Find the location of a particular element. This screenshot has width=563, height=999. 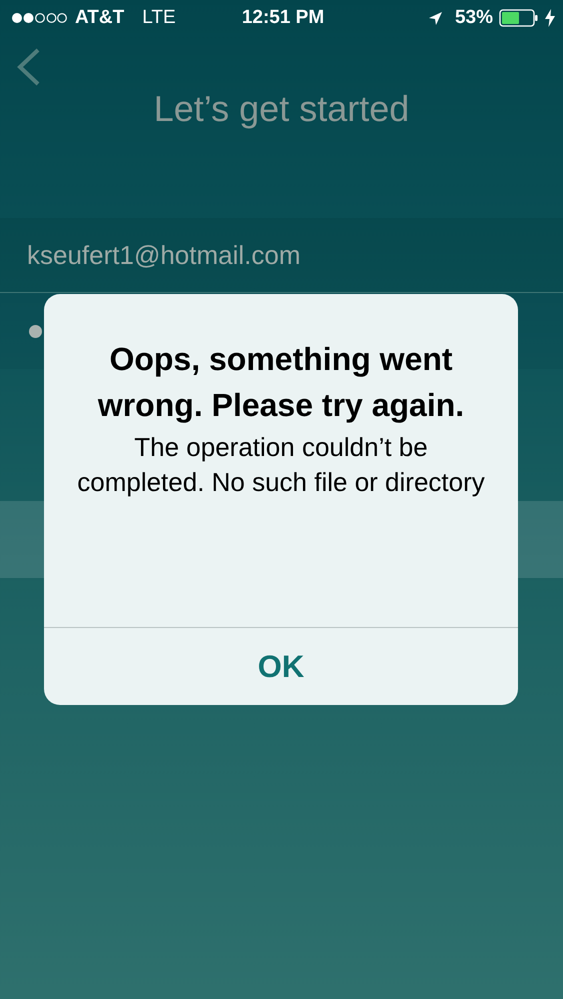

carrier-name: AT&T is located at coordinates (99, 18).